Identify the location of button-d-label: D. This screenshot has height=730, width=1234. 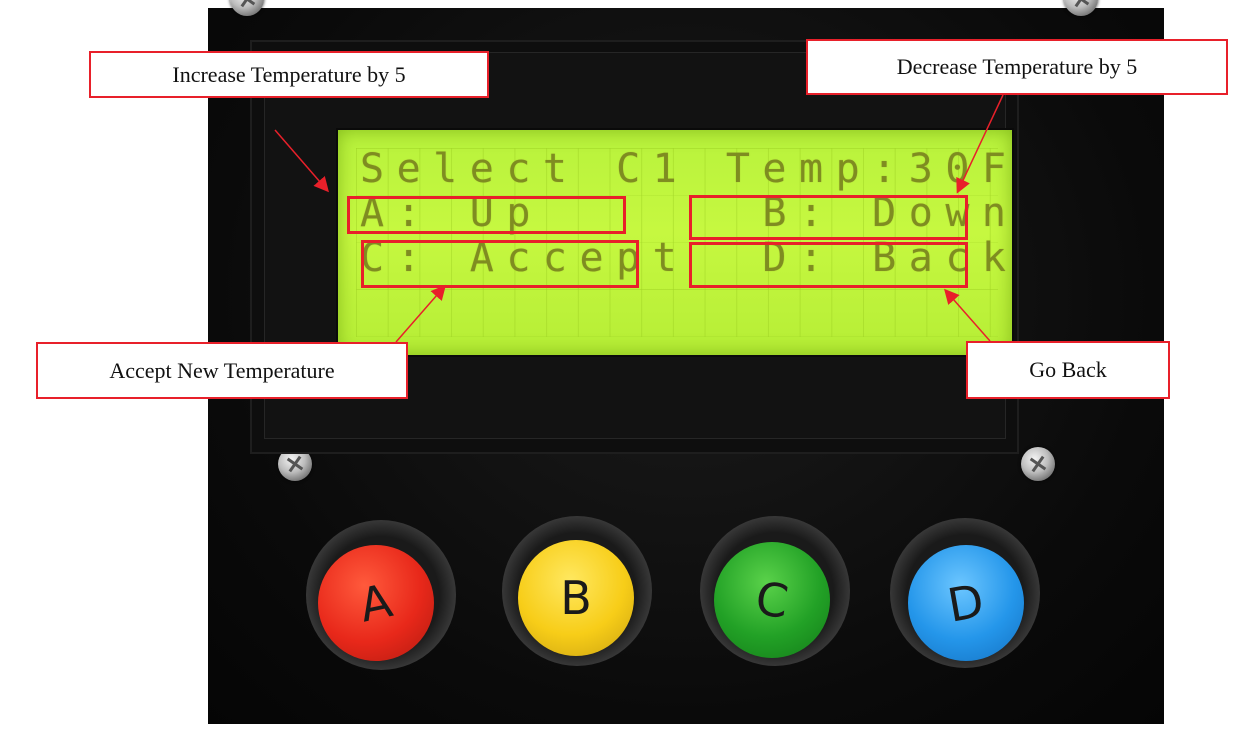
(966, 603).